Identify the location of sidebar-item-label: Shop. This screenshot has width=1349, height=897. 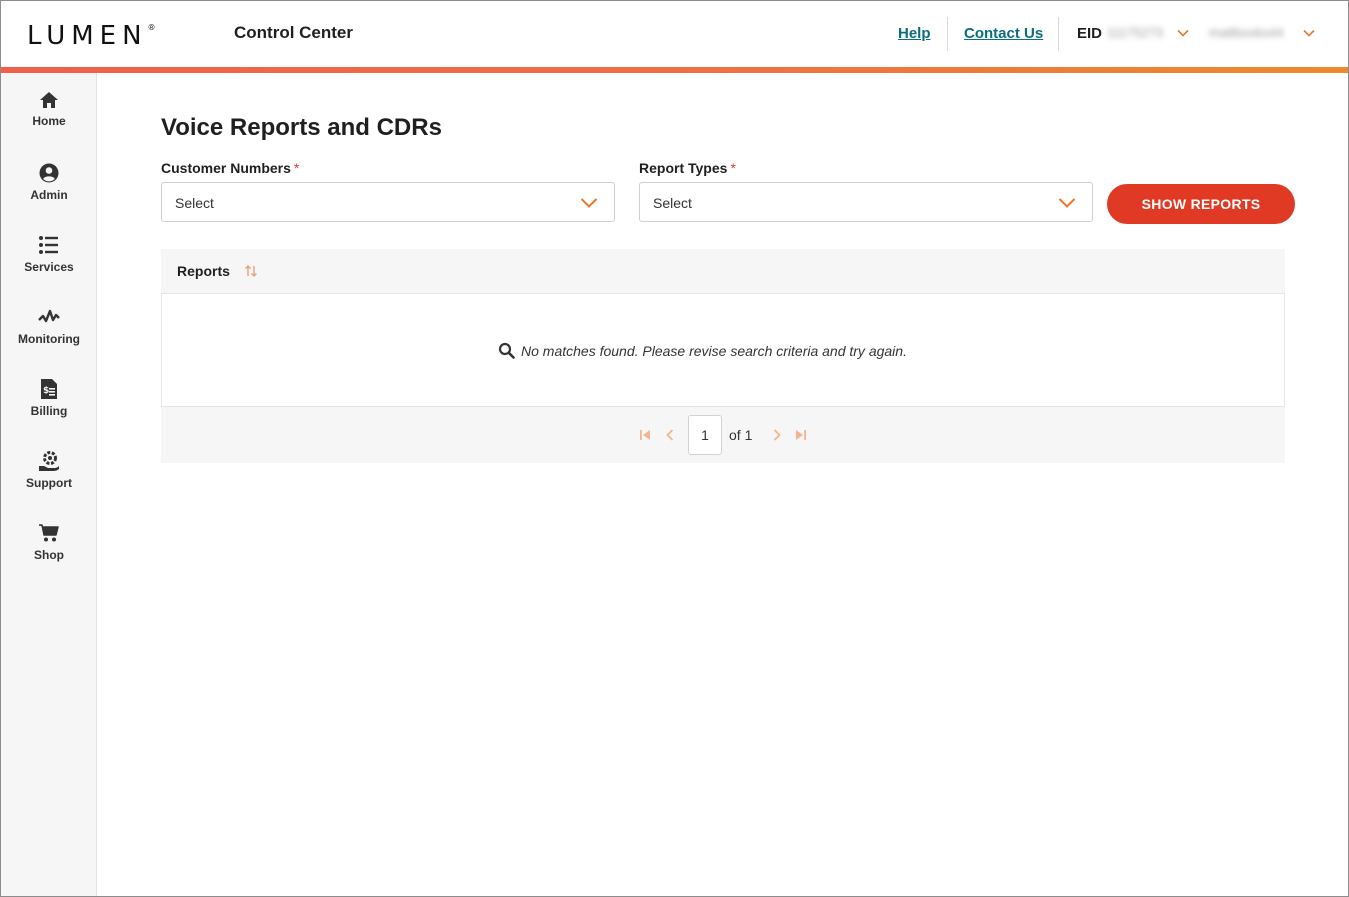
(49, 555).